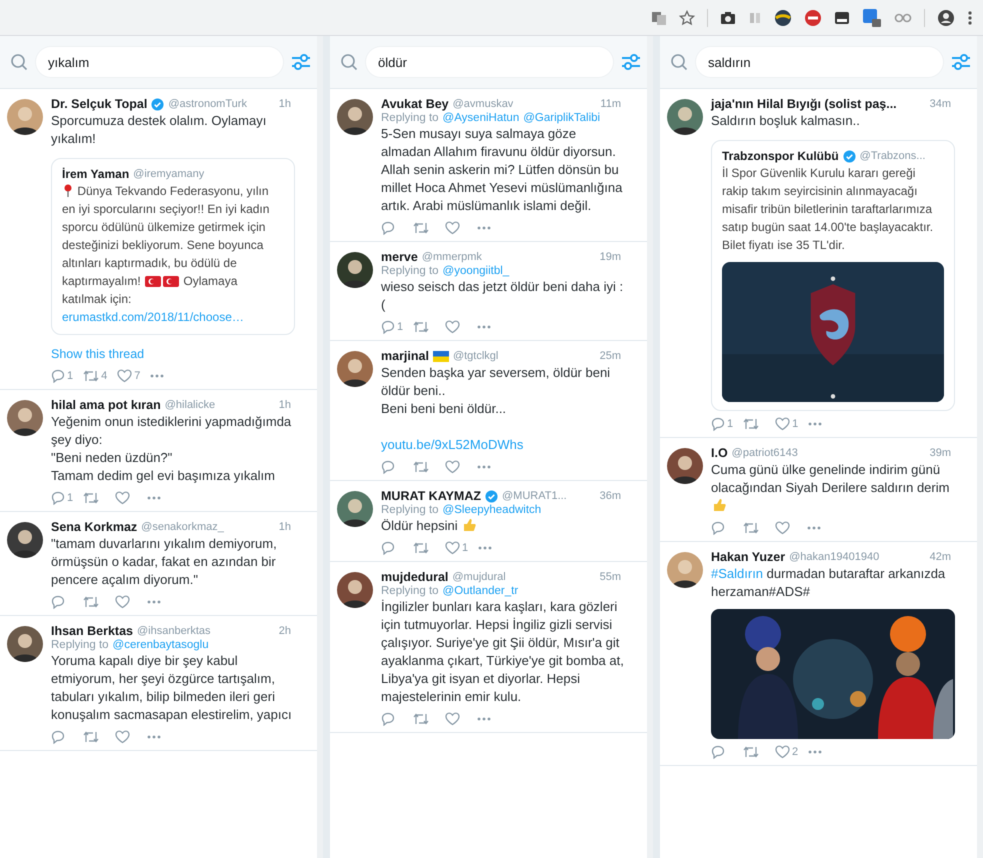 The image size is (983, 858). Describe the element at coordinates (475, 356) in the screenshot. I see `user-handle: @tgtclkgl` at that location.